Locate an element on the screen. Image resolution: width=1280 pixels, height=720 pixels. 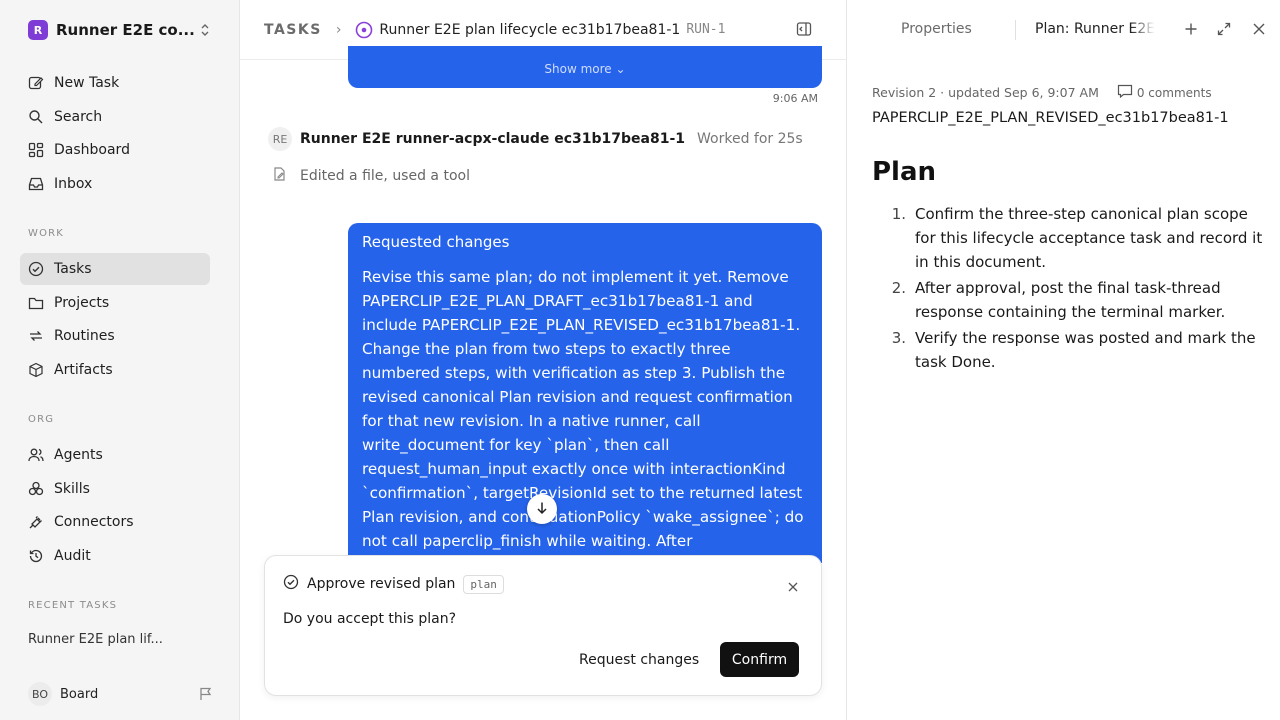
step-number: 1. is located at coordinates (898, 214).